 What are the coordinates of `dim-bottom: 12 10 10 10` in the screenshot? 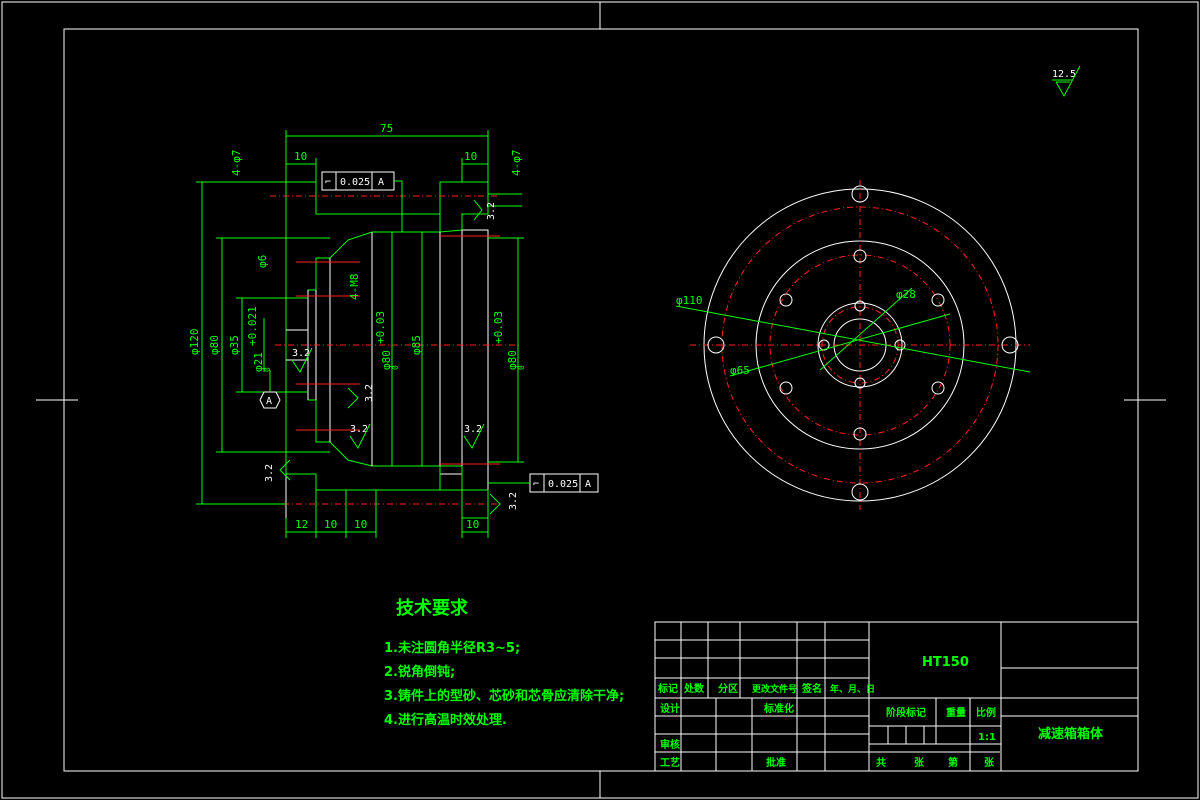 It's located at (387, 514).